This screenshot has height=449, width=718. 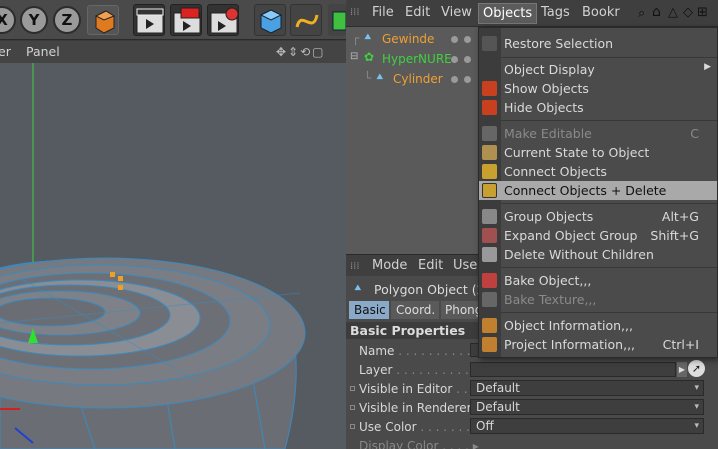 I want to click on render-picture-viewer-button, so click(x=186, y=20).